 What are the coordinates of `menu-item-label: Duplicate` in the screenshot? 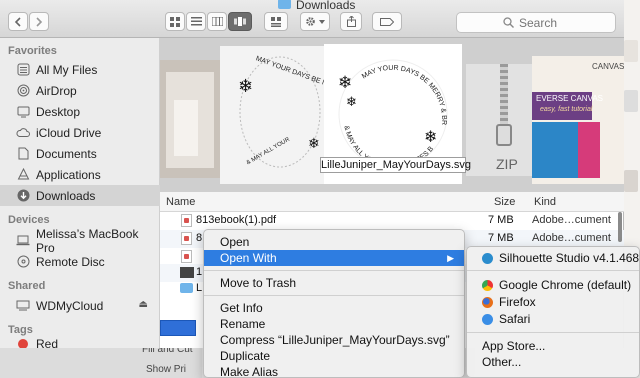 It's located at (245, 356).